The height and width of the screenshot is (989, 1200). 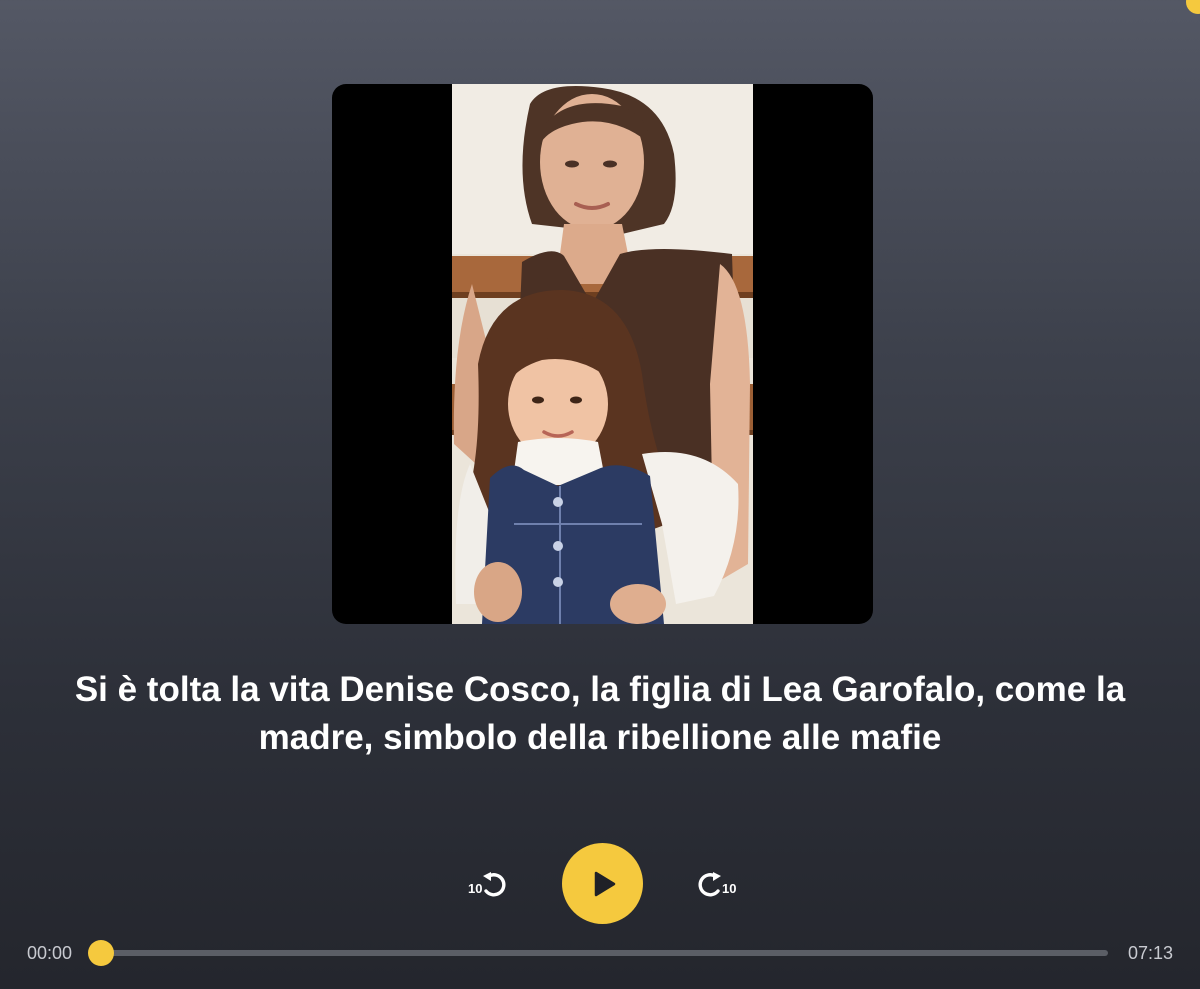 What do you see at coordinates (604, 953) in the screenshot?
I see `progress-track` at bounding box center [604, 953].